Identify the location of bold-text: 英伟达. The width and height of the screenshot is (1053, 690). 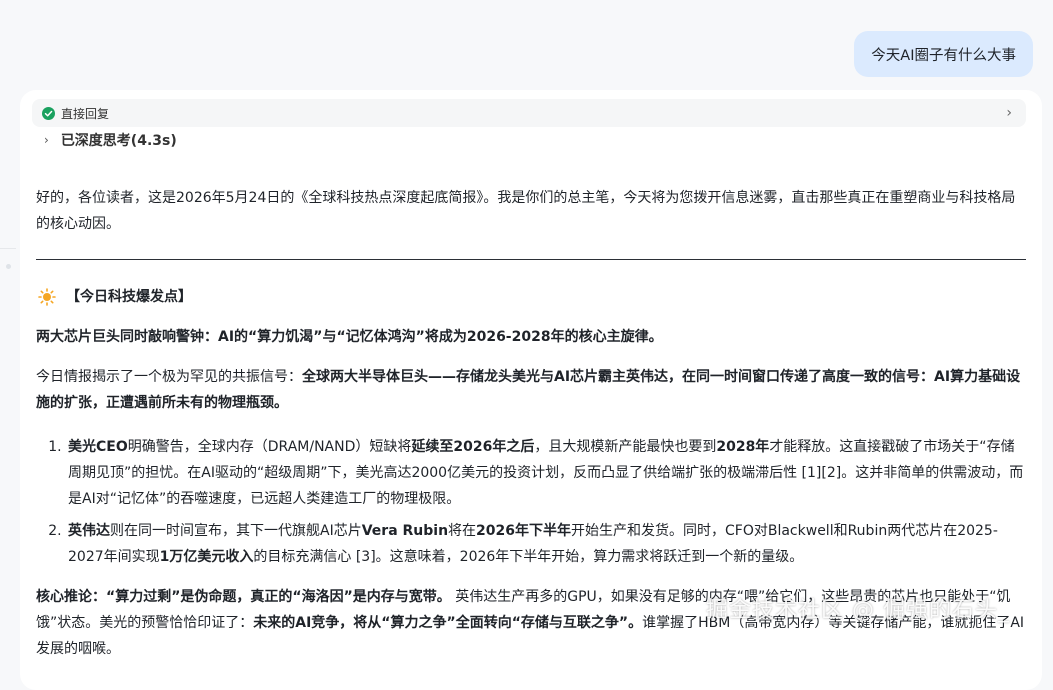
(89, 531).